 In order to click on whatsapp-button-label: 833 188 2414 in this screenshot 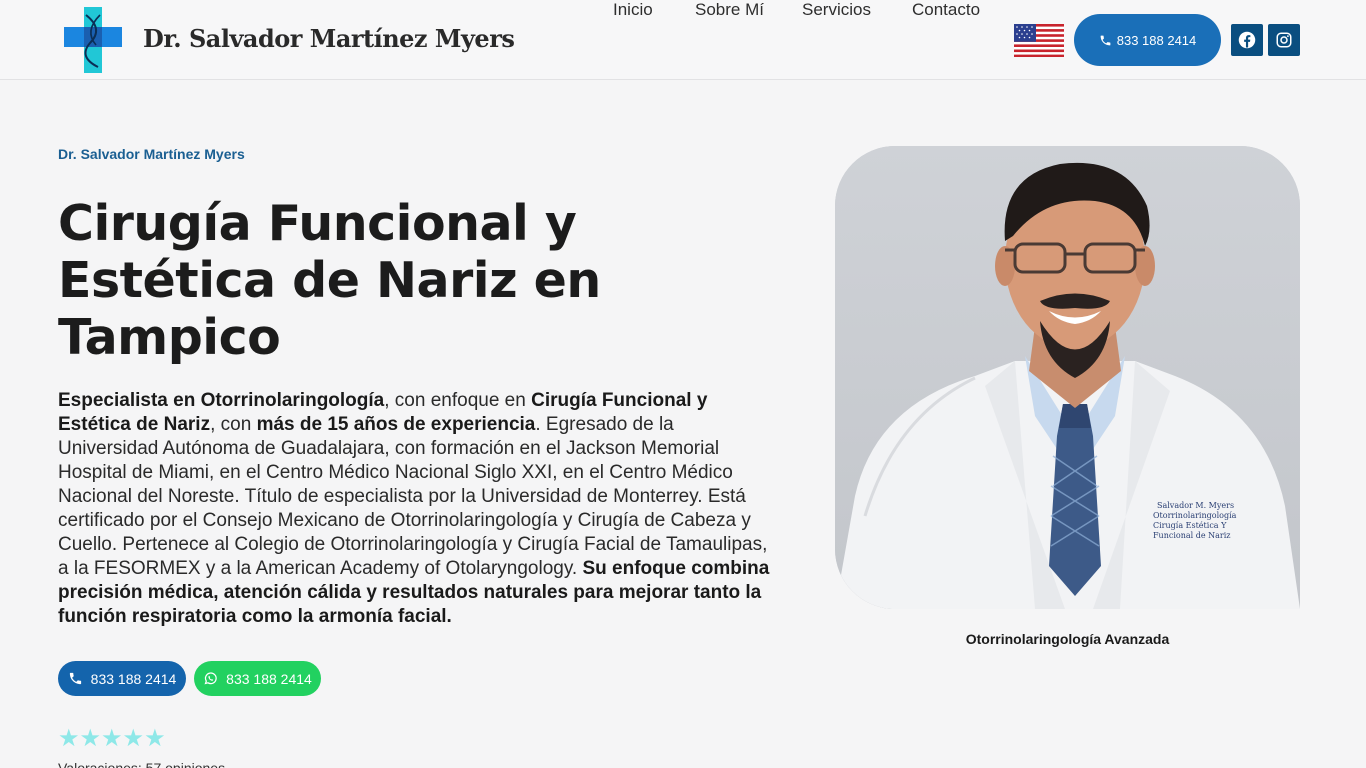, I will do `click(269, 678)`.